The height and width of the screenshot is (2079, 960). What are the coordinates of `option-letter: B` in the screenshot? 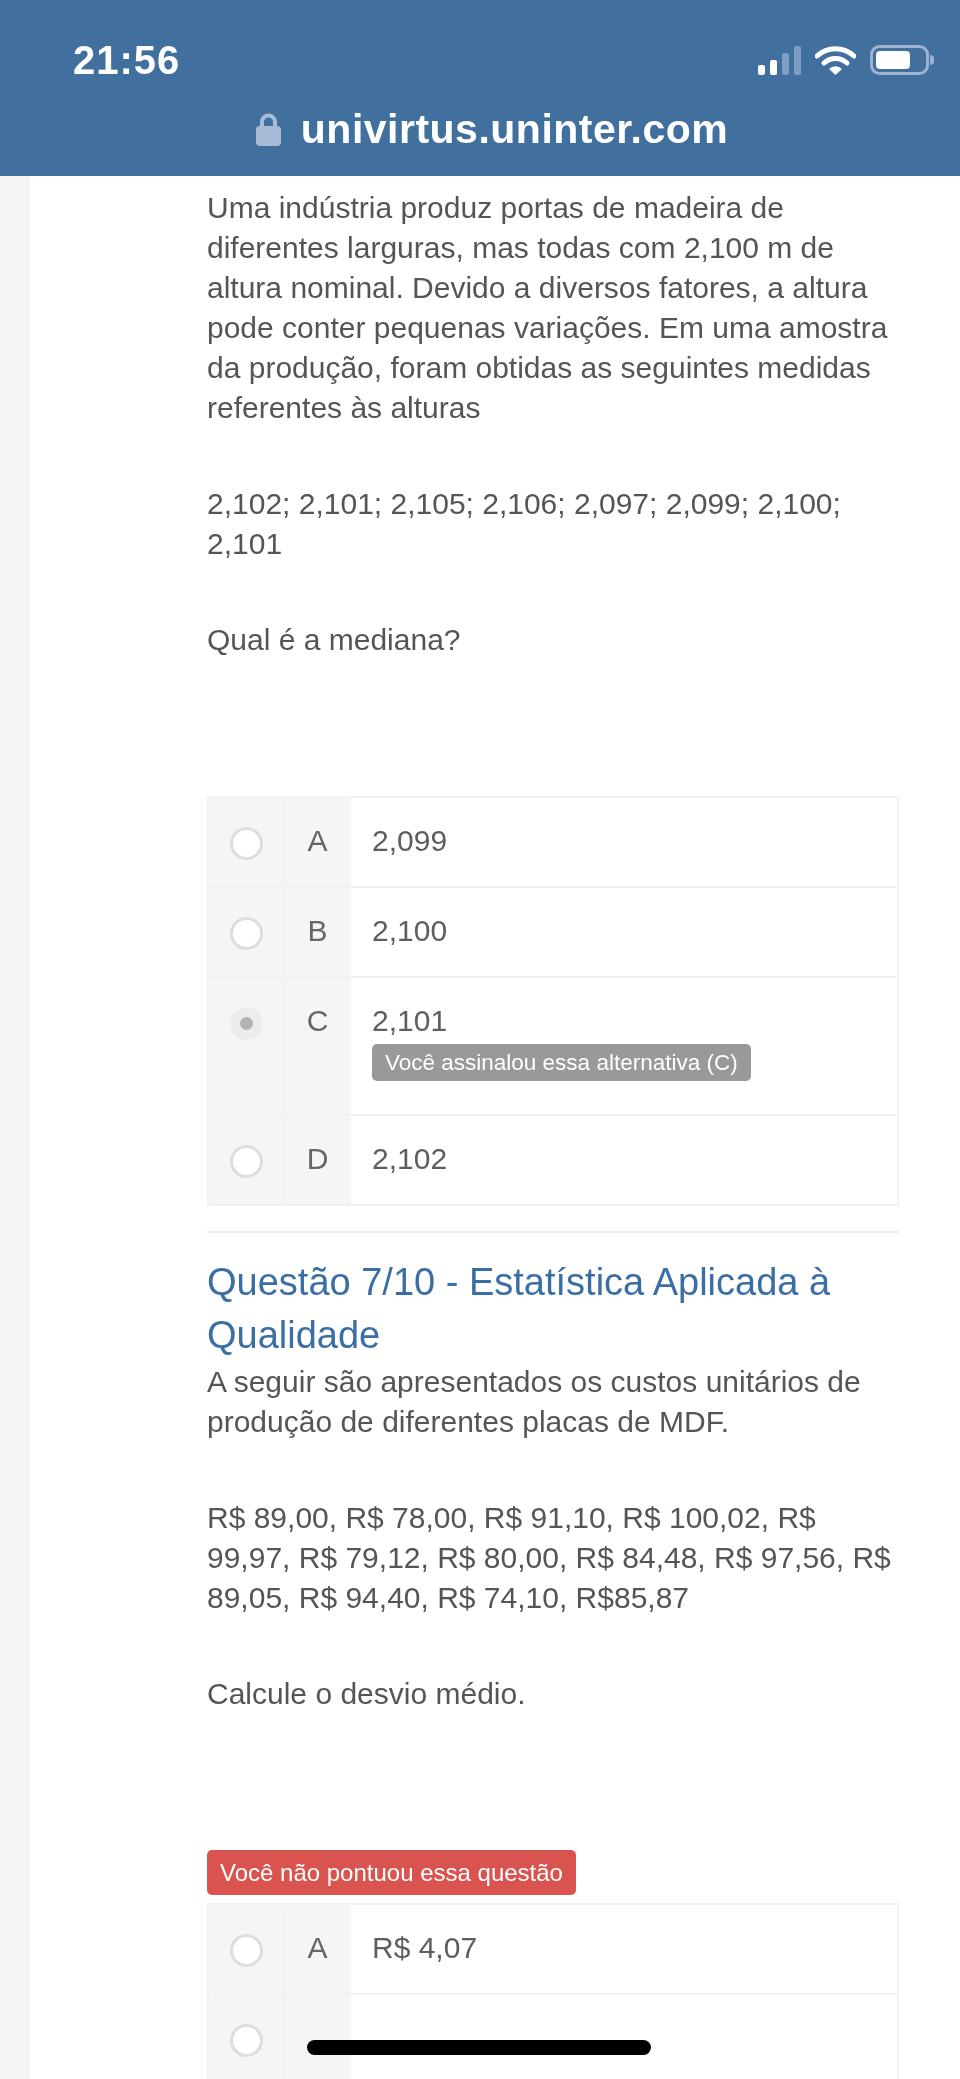 It's located at (317, 931).